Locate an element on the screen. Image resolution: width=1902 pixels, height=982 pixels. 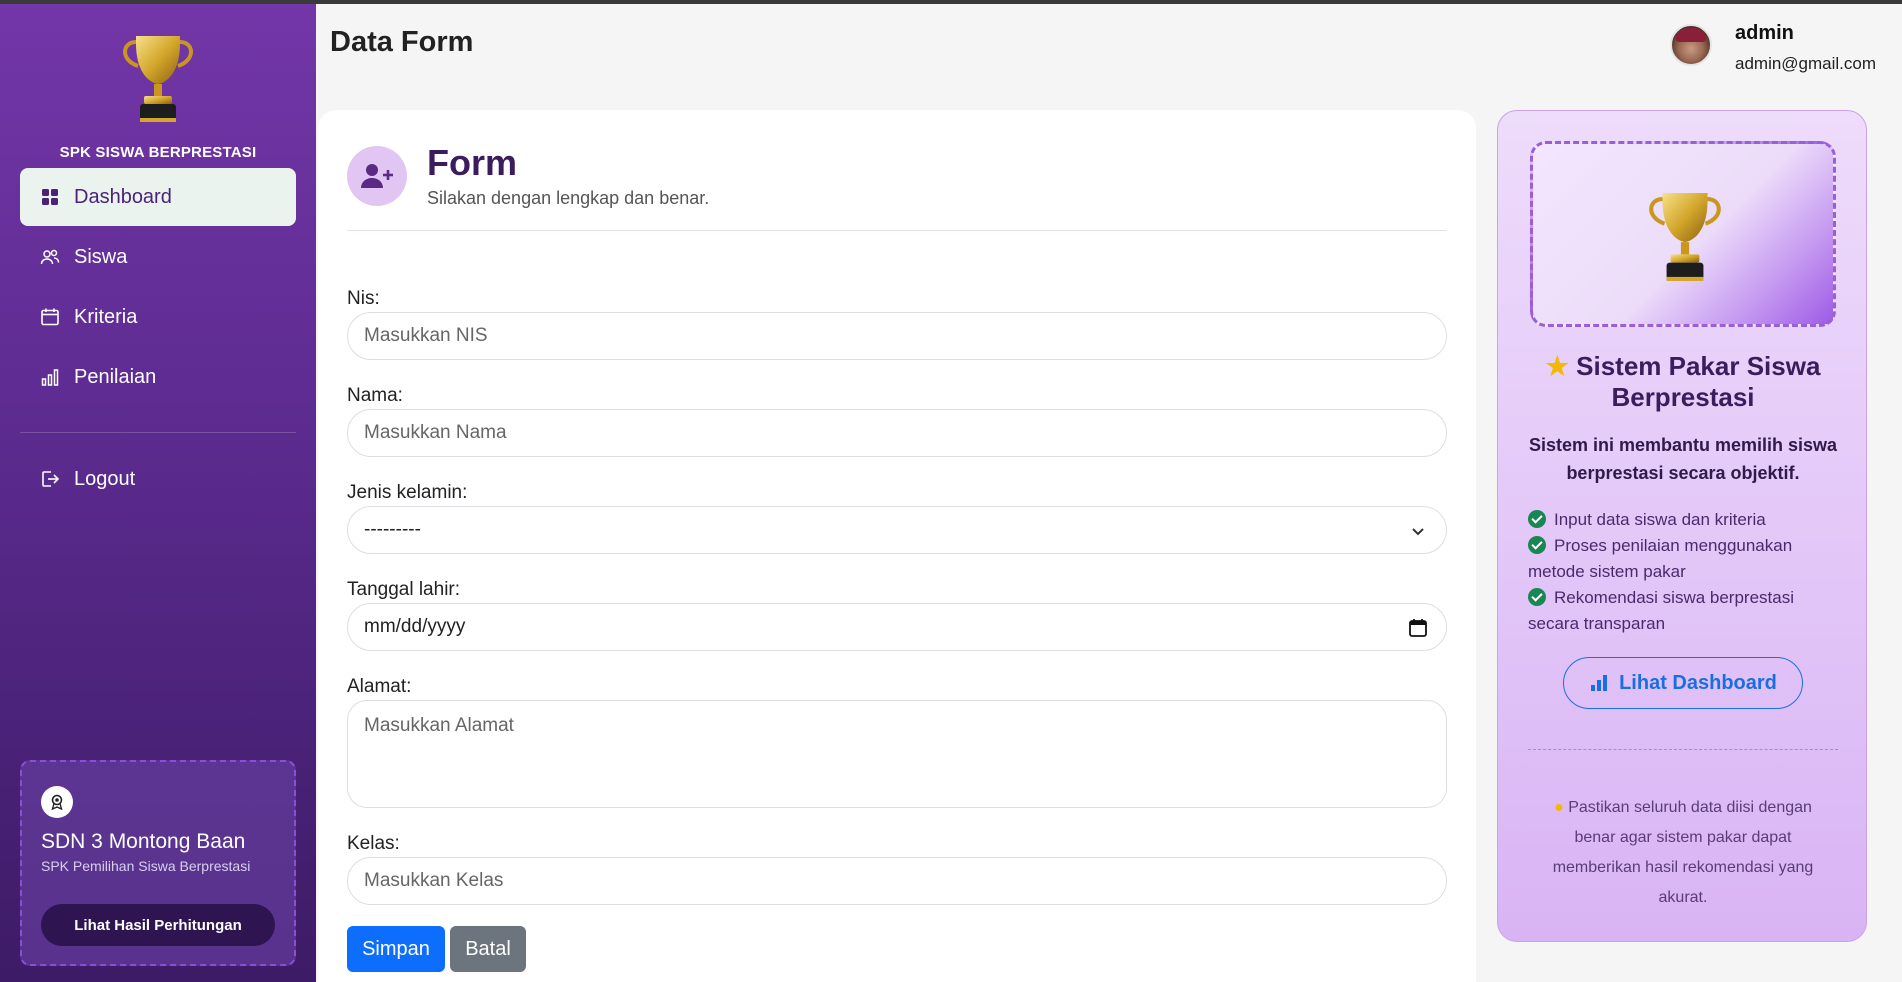
avatar is located at coordinates (1691, 45).